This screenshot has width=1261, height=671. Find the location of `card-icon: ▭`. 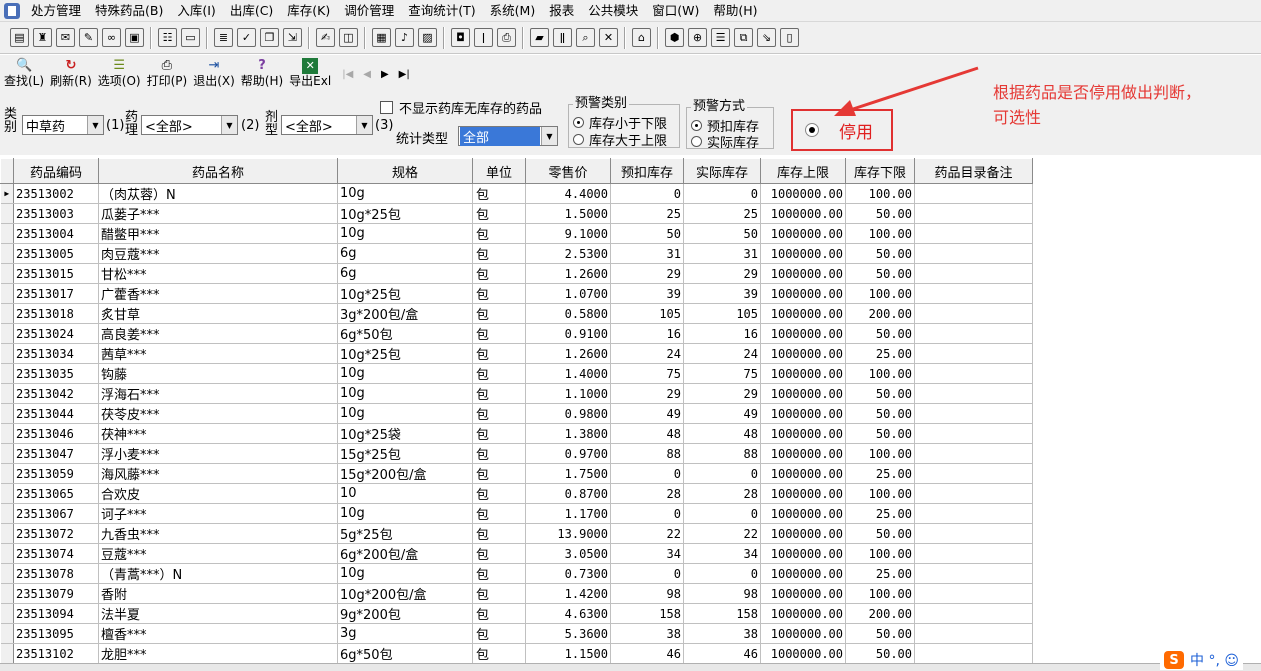

card-icon: ▭ is located at coordinates (190, 37).